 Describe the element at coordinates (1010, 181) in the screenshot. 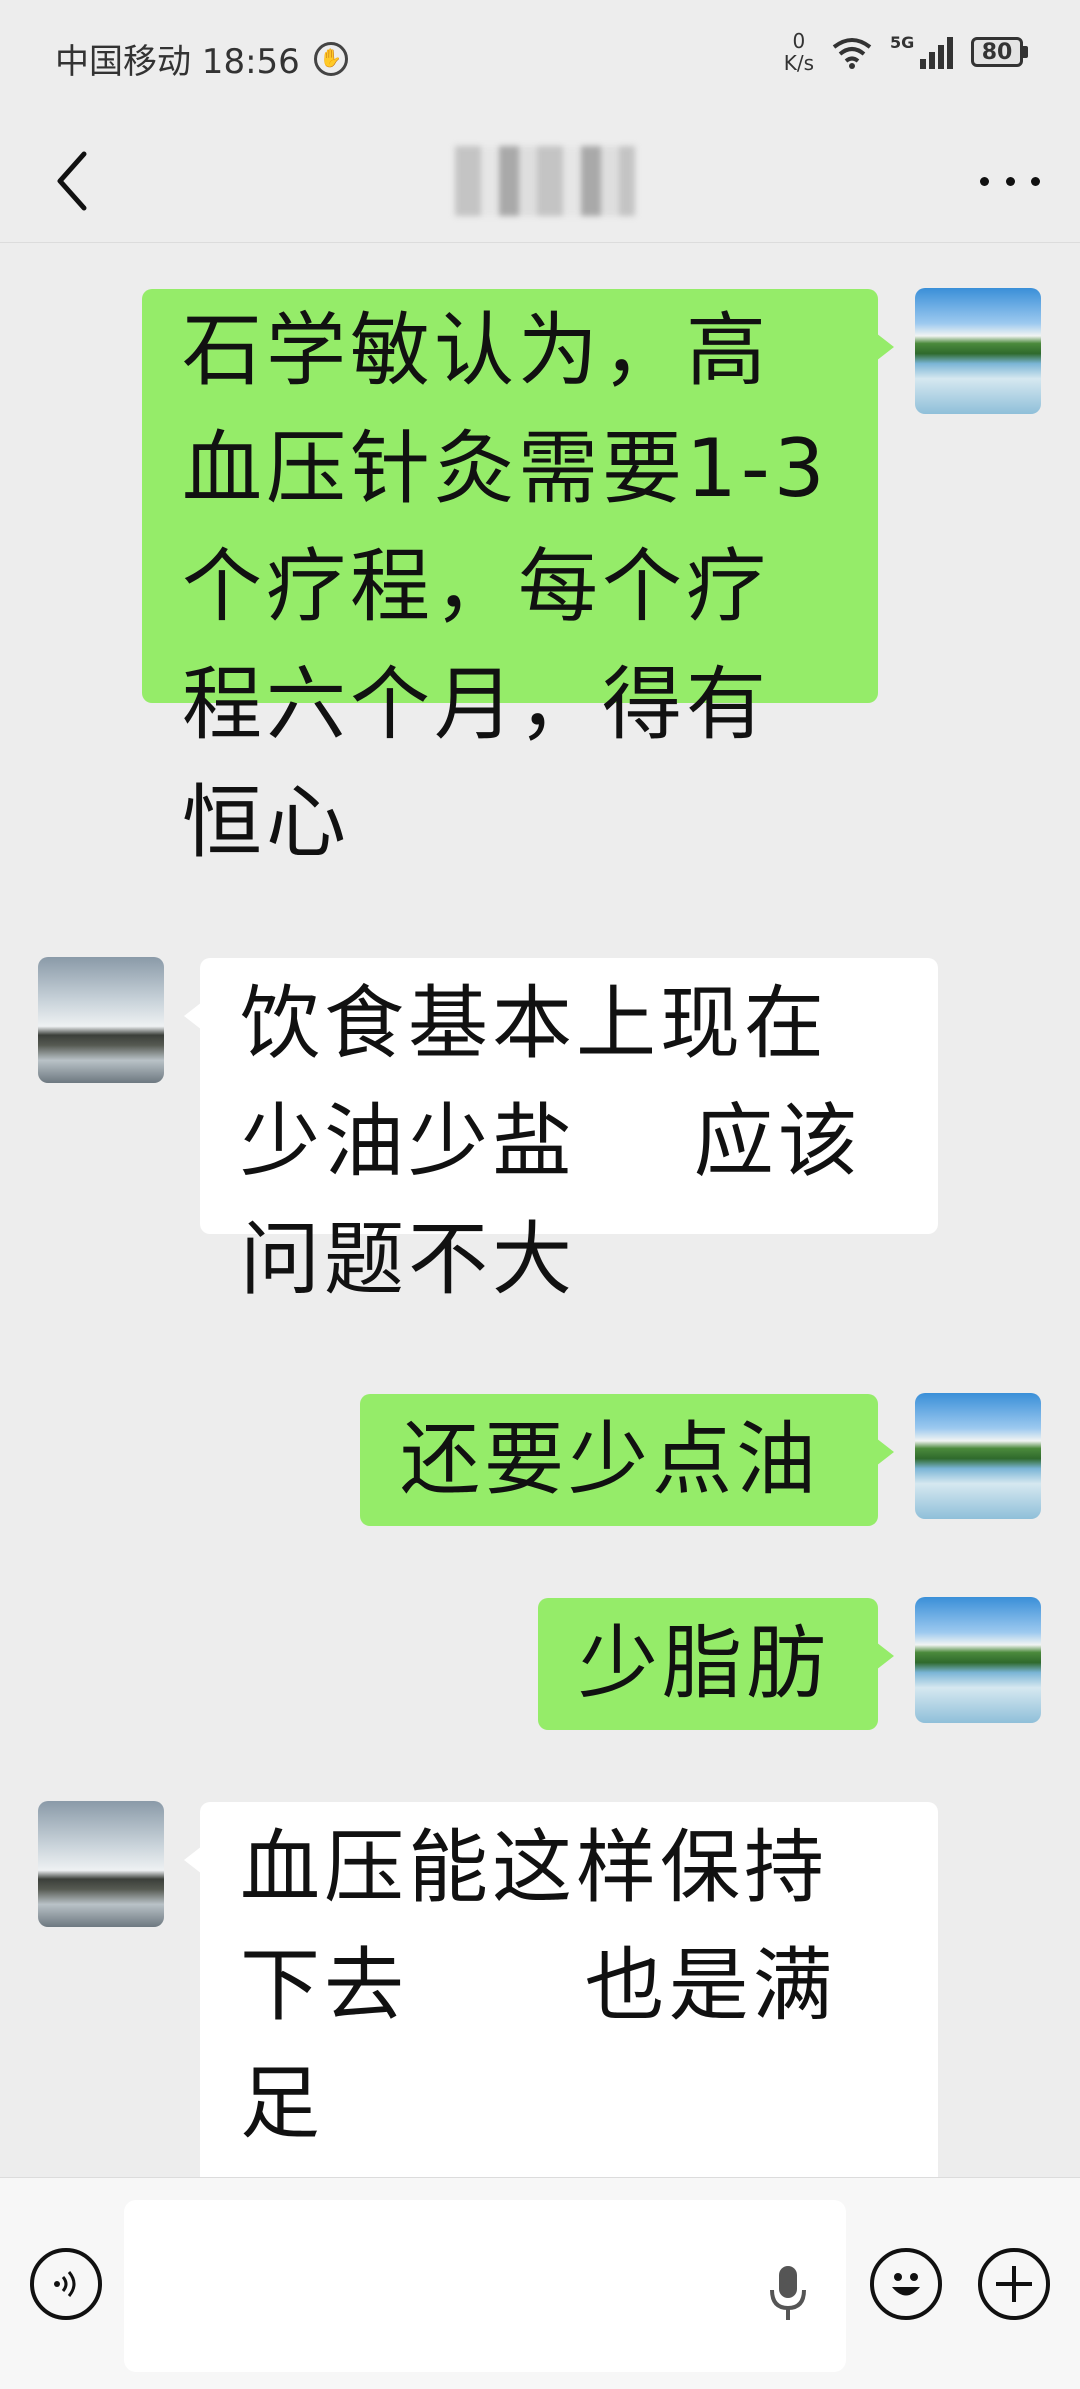

I see `more-dots-icon` at that location.